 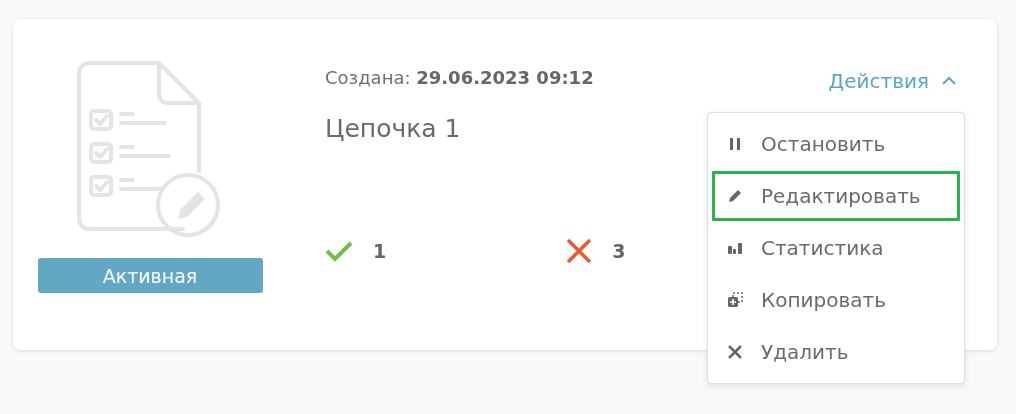 I want to click on actions-dropdown: Действия, so click(x=892, y=81).